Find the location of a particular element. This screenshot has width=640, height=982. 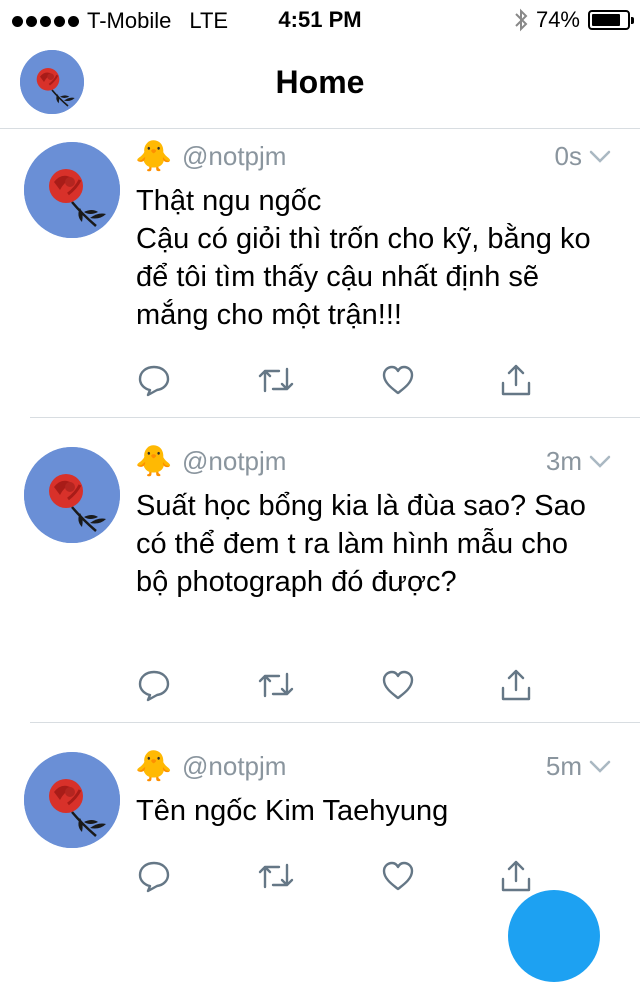

bluetooth-icon is located at coordinates (521, 20).